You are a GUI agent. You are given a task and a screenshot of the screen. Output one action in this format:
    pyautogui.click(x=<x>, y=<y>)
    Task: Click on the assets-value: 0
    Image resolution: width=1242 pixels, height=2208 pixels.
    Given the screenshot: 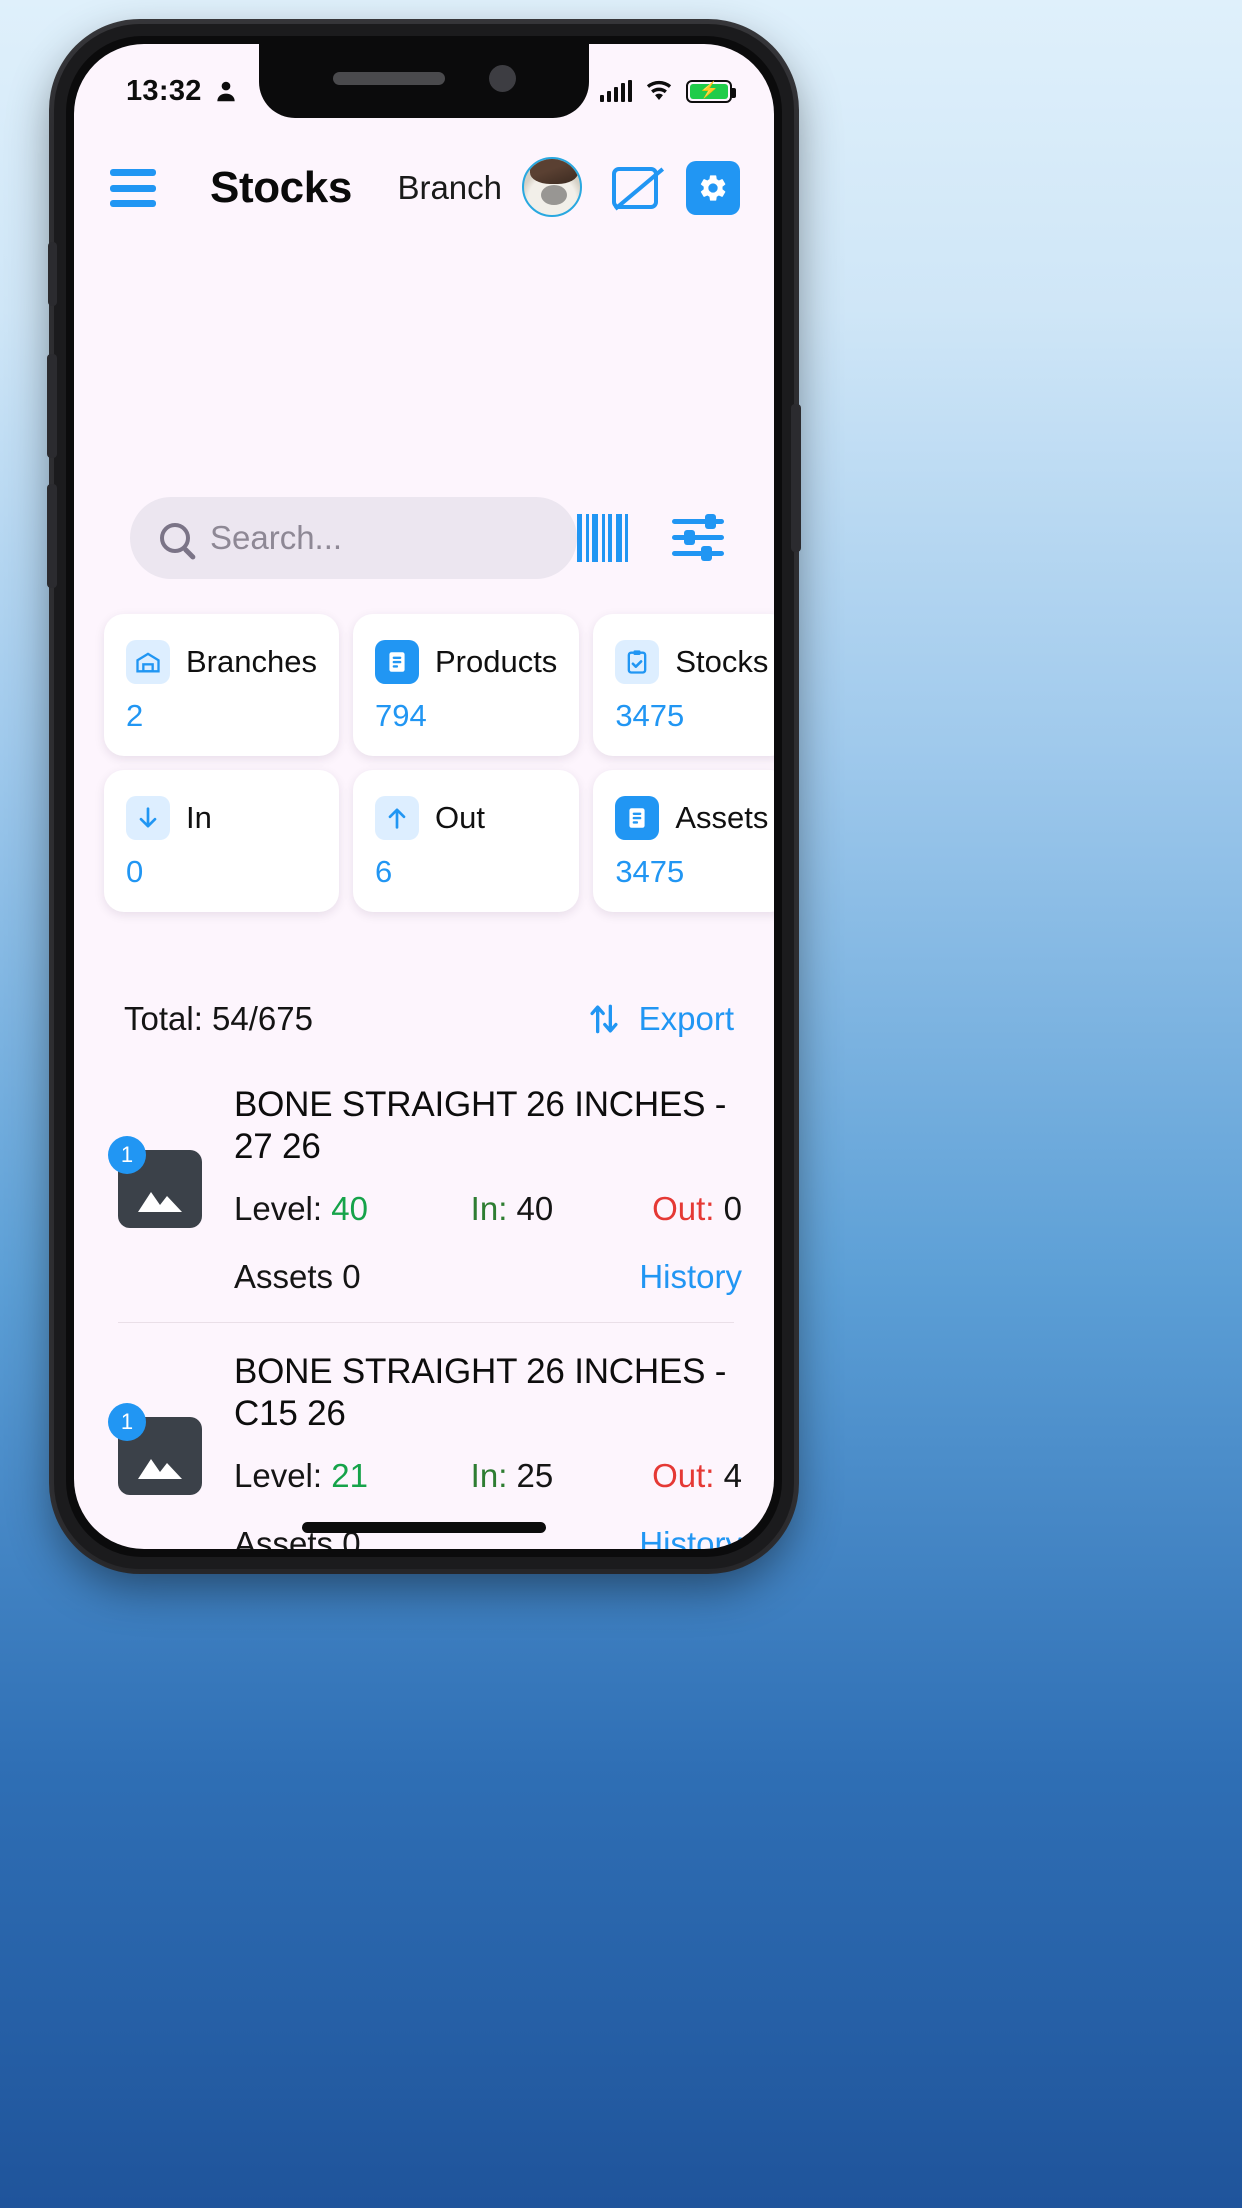 What is the action you would take?
    pyautogui.click(x=351, y=1276)
    